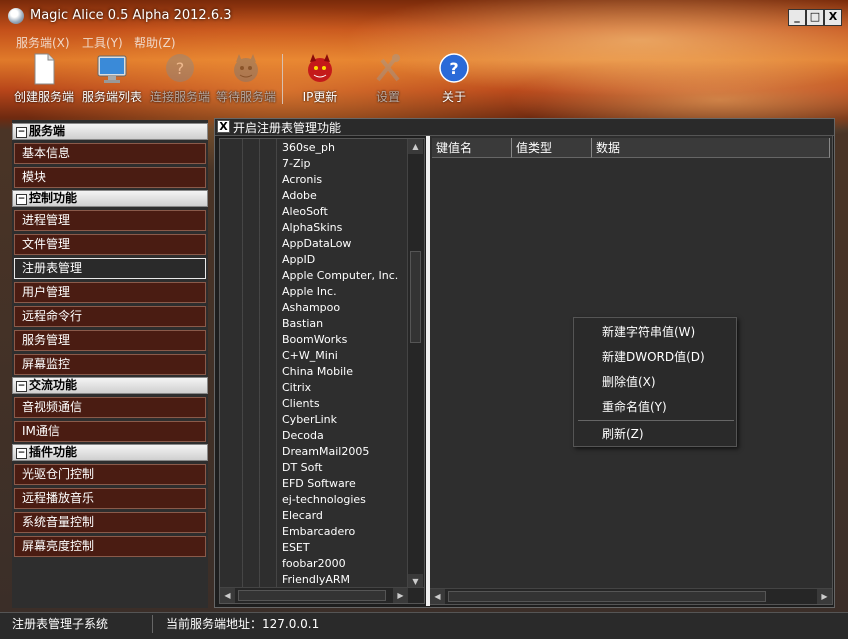 Image resolution: width=848 pixels, height=639 pixels. I want to click on sidebar-item-volume: 系统音量控制, so click(110, 522).